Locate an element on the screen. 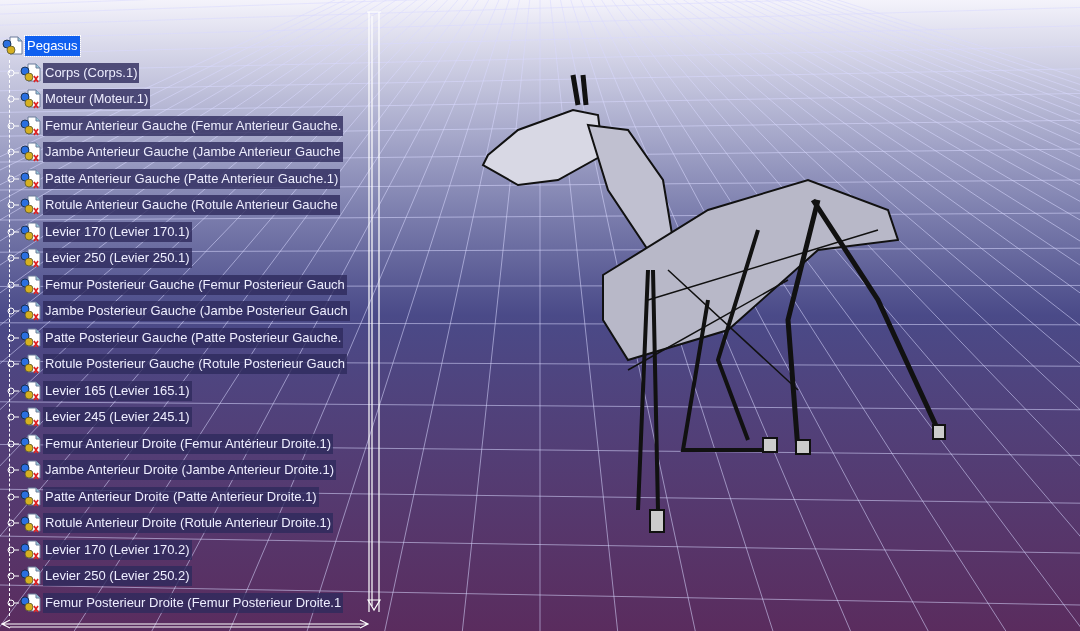 This screenshot has height=631, width=1080. tree-node-label: Femur Anterieur Droite (Femur Antérieur Droite.1) is located at coordinates (188, 443).